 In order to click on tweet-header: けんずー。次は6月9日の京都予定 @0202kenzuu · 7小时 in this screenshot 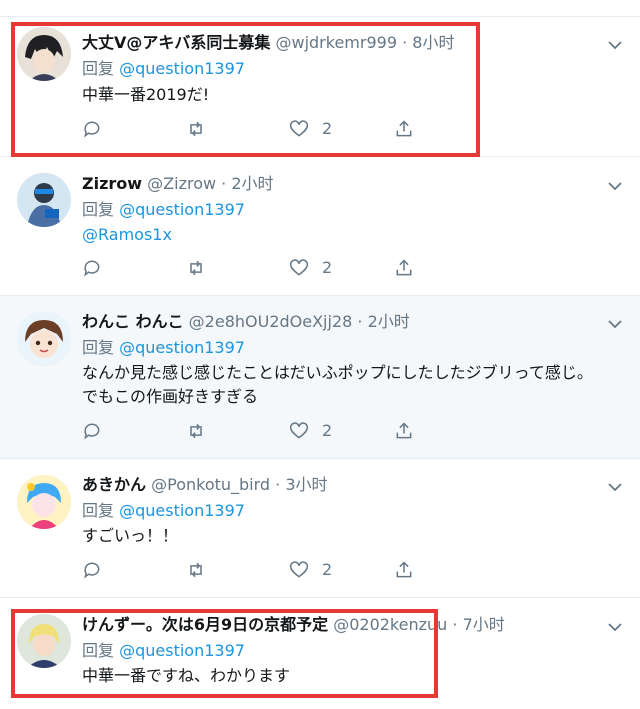, I will do `click(293, 625)`.